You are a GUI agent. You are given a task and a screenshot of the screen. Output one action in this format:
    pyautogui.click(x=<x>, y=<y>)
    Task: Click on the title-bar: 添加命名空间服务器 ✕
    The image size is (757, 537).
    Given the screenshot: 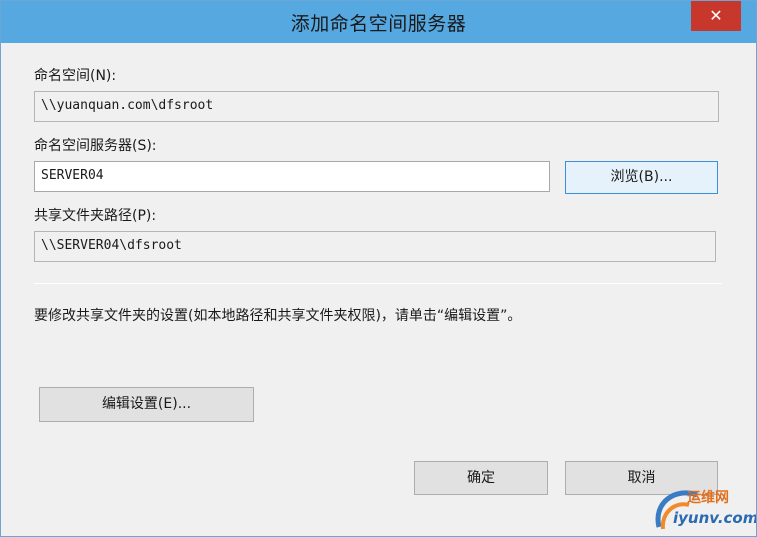 What is the action you would take?
    pyautogui.click(x=378, y=22)
    